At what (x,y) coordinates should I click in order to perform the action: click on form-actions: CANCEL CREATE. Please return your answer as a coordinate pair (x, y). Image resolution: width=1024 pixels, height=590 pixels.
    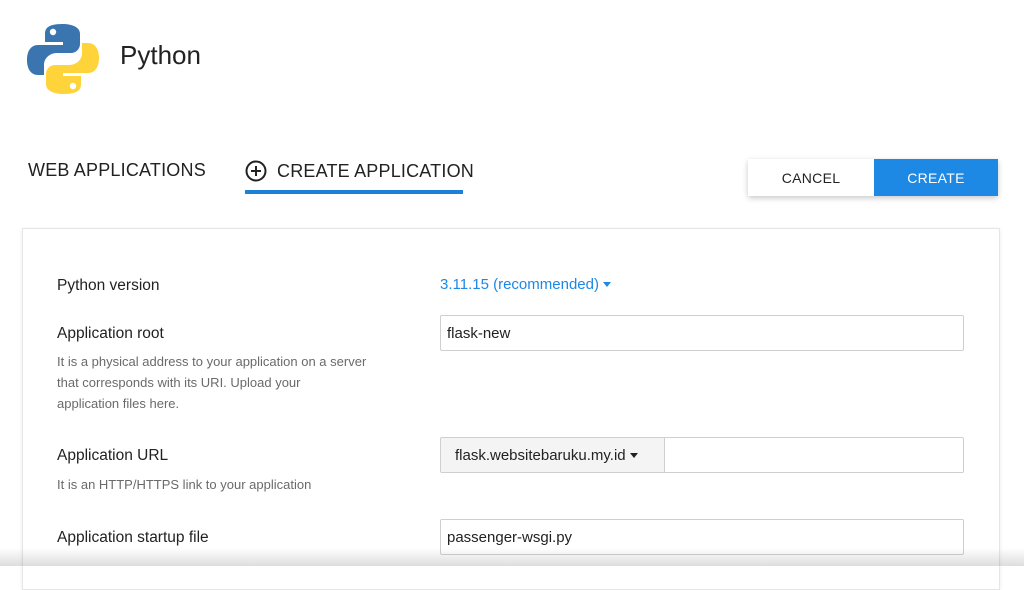
    Looking at the image, I should click on (873, 177).